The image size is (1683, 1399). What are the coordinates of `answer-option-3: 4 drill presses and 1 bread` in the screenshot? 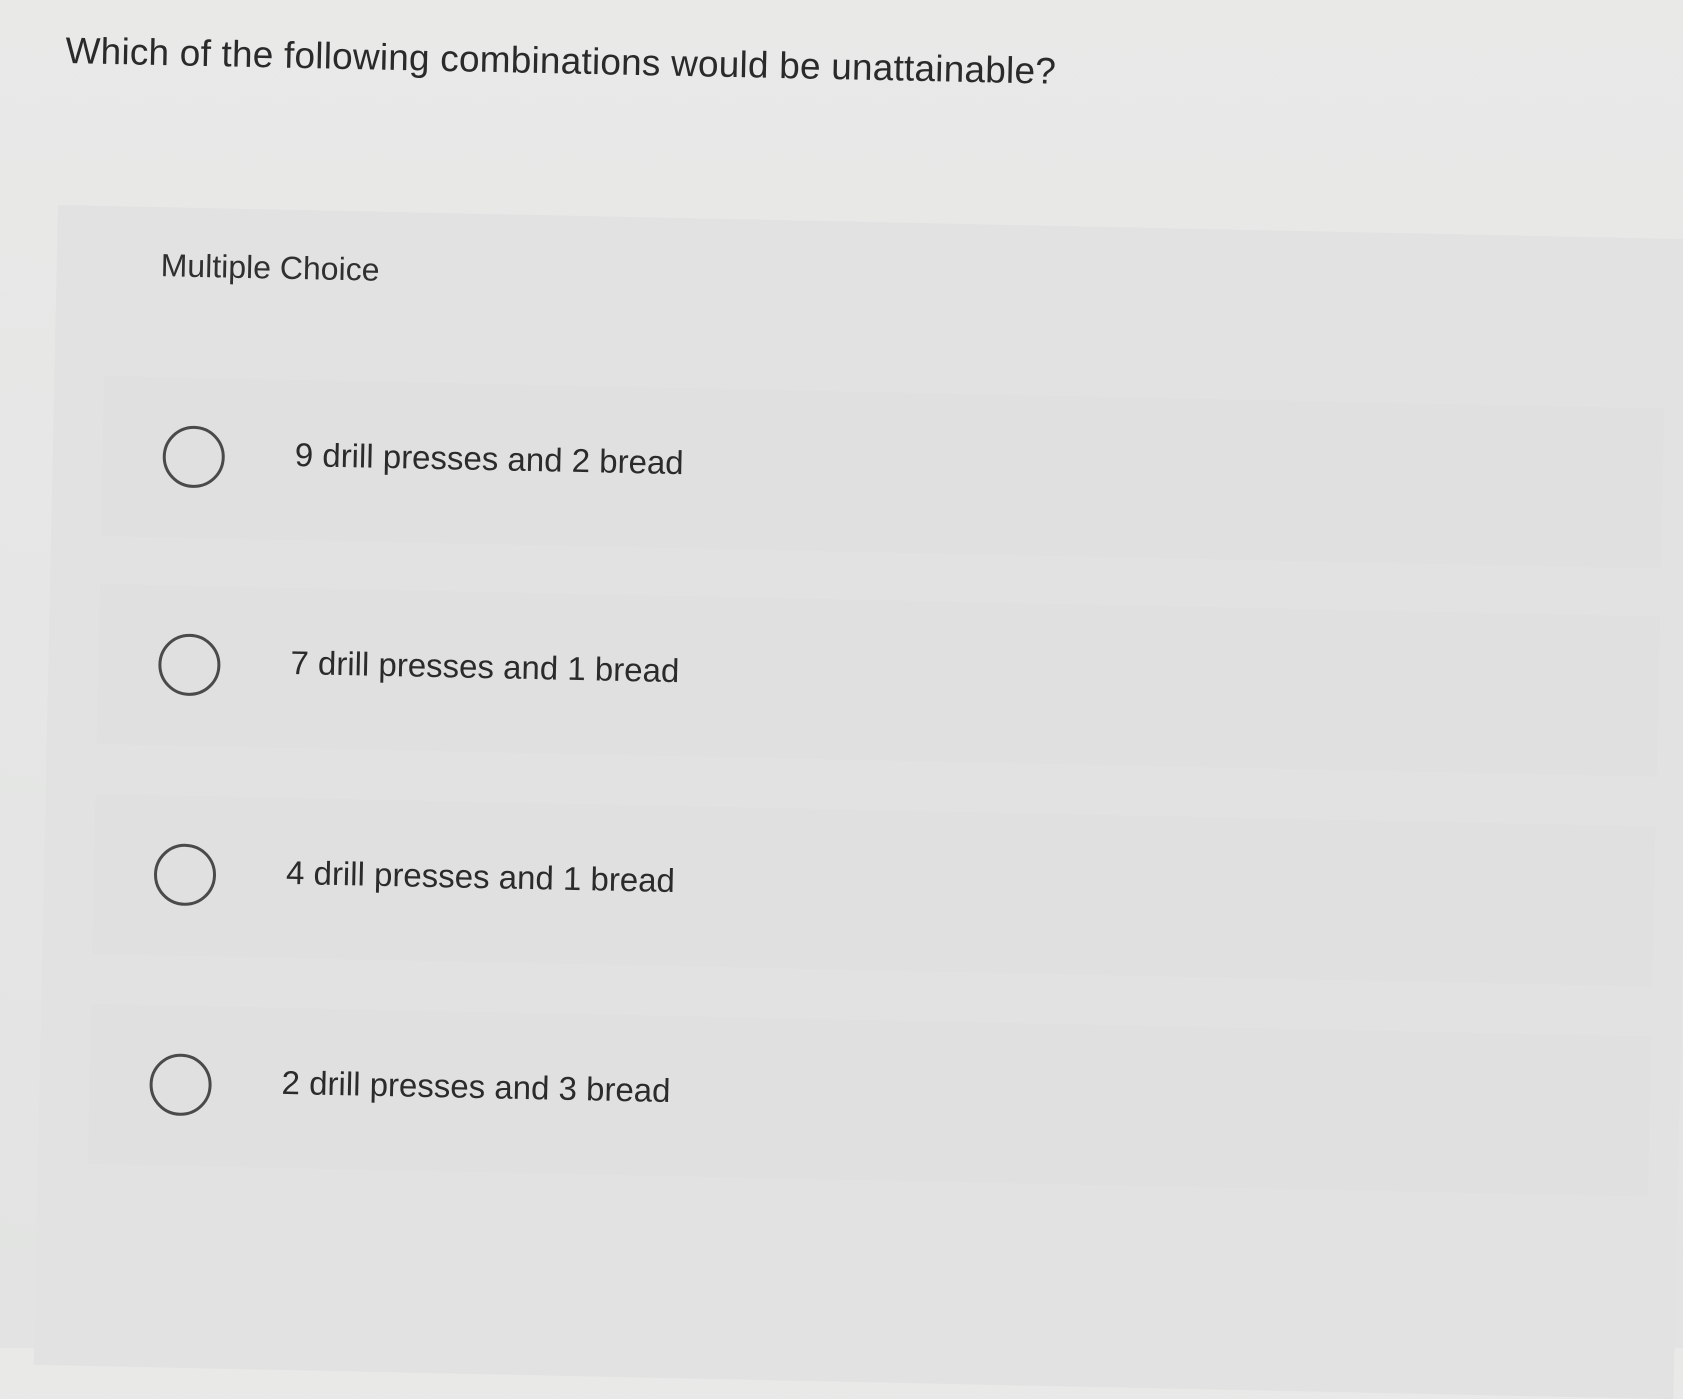 It's located at (874, 890).